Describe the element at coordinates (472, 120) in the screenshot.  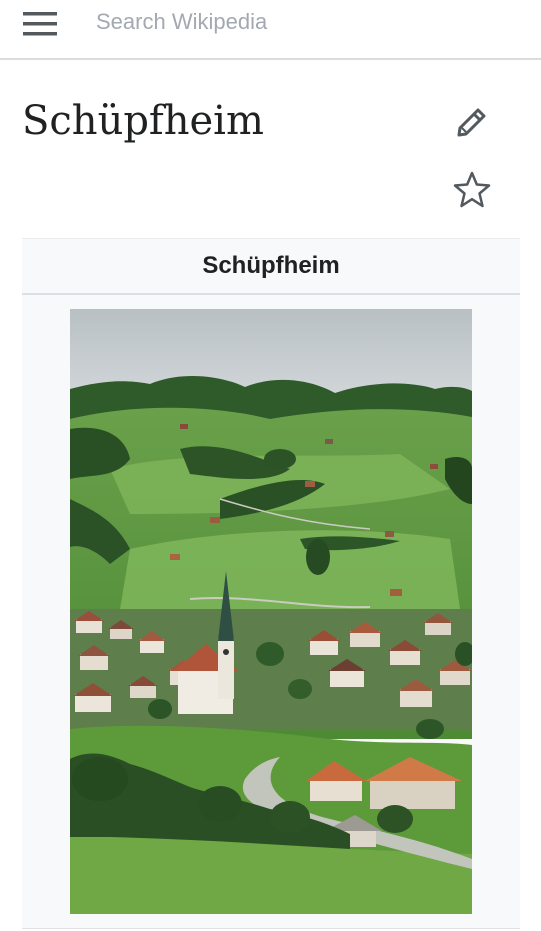
I see `pencil-icon` at that location.